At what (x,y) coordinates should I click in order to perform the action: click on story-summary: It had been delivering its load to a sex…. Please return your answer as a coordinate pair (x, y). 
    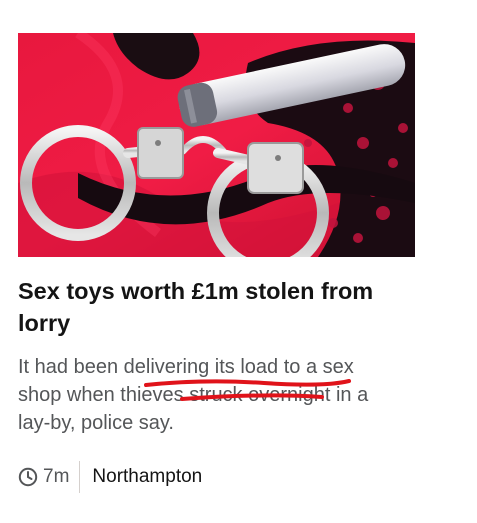
    Looking at the image, I should click on (208, 395).